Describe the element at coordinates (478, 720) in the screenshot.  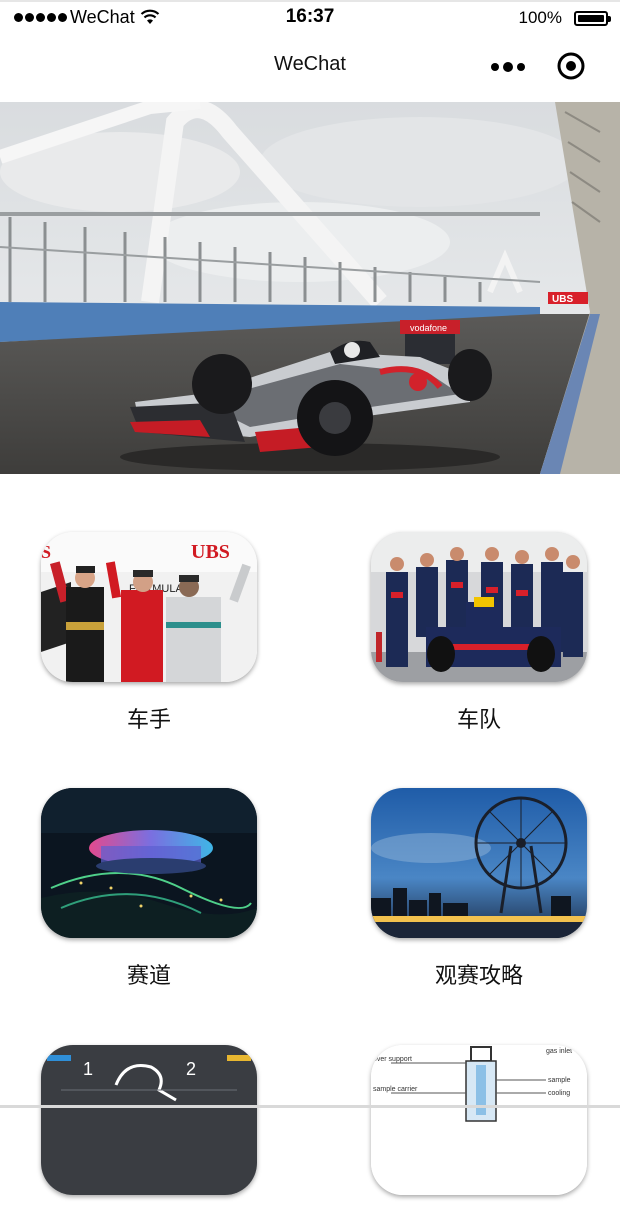
I see `grid-item-label: 车队` at that location.